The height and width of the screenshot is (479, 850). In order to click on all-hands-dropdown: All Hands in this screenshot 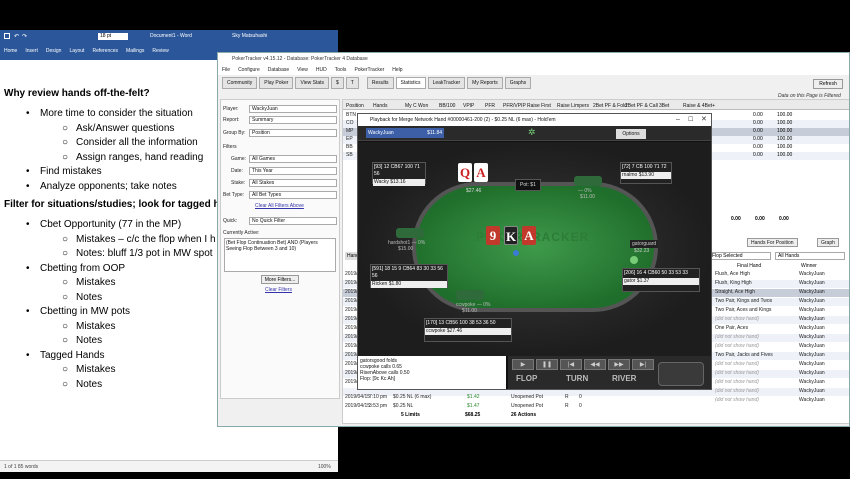, I will do `click(810, 256)`.